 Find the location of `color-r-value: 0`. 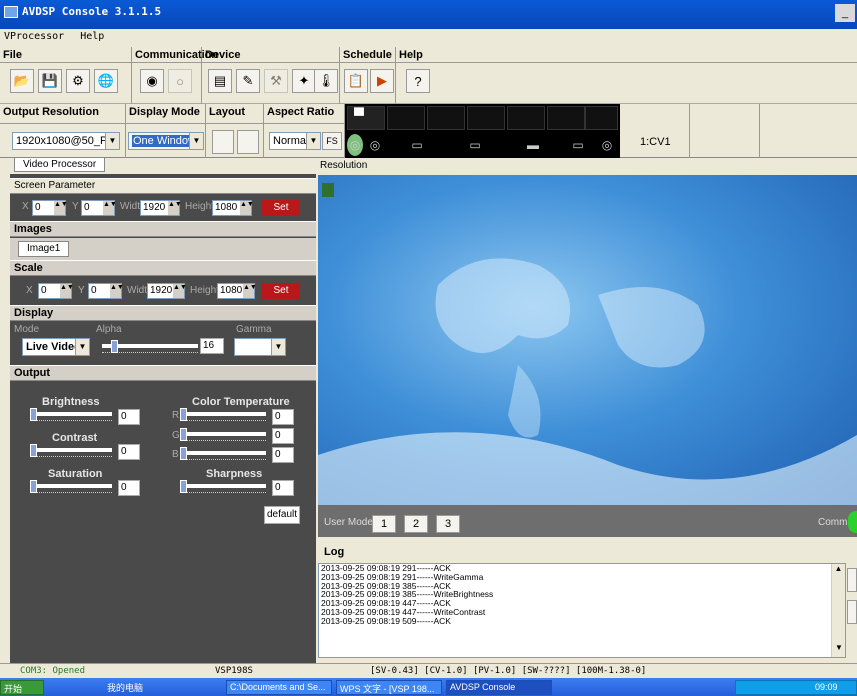

color-r-value: 0 is located at coordinates (283, 417).